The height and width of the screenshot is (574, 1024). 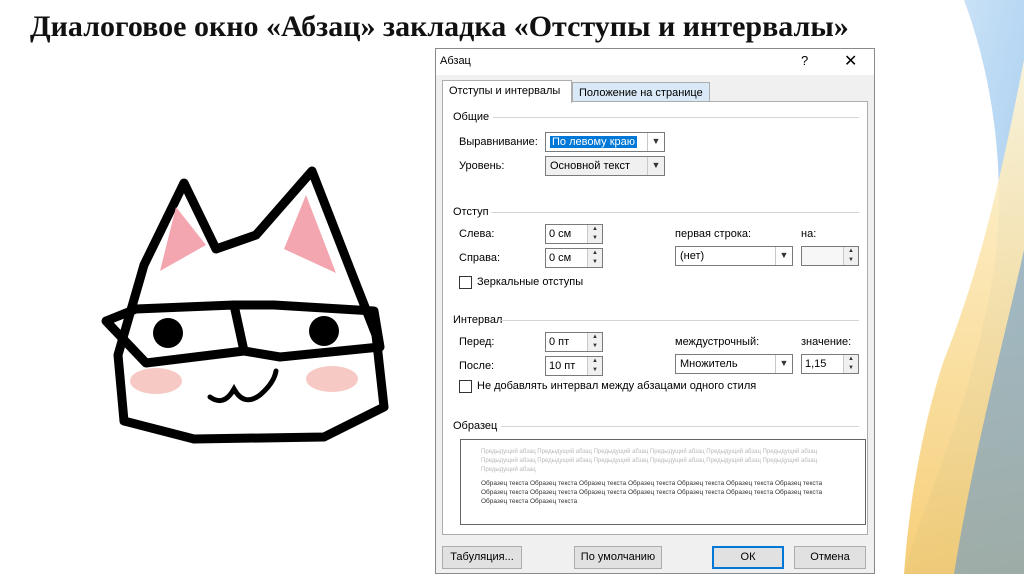 I want to click on general-divider, so click(x=676, y=117).